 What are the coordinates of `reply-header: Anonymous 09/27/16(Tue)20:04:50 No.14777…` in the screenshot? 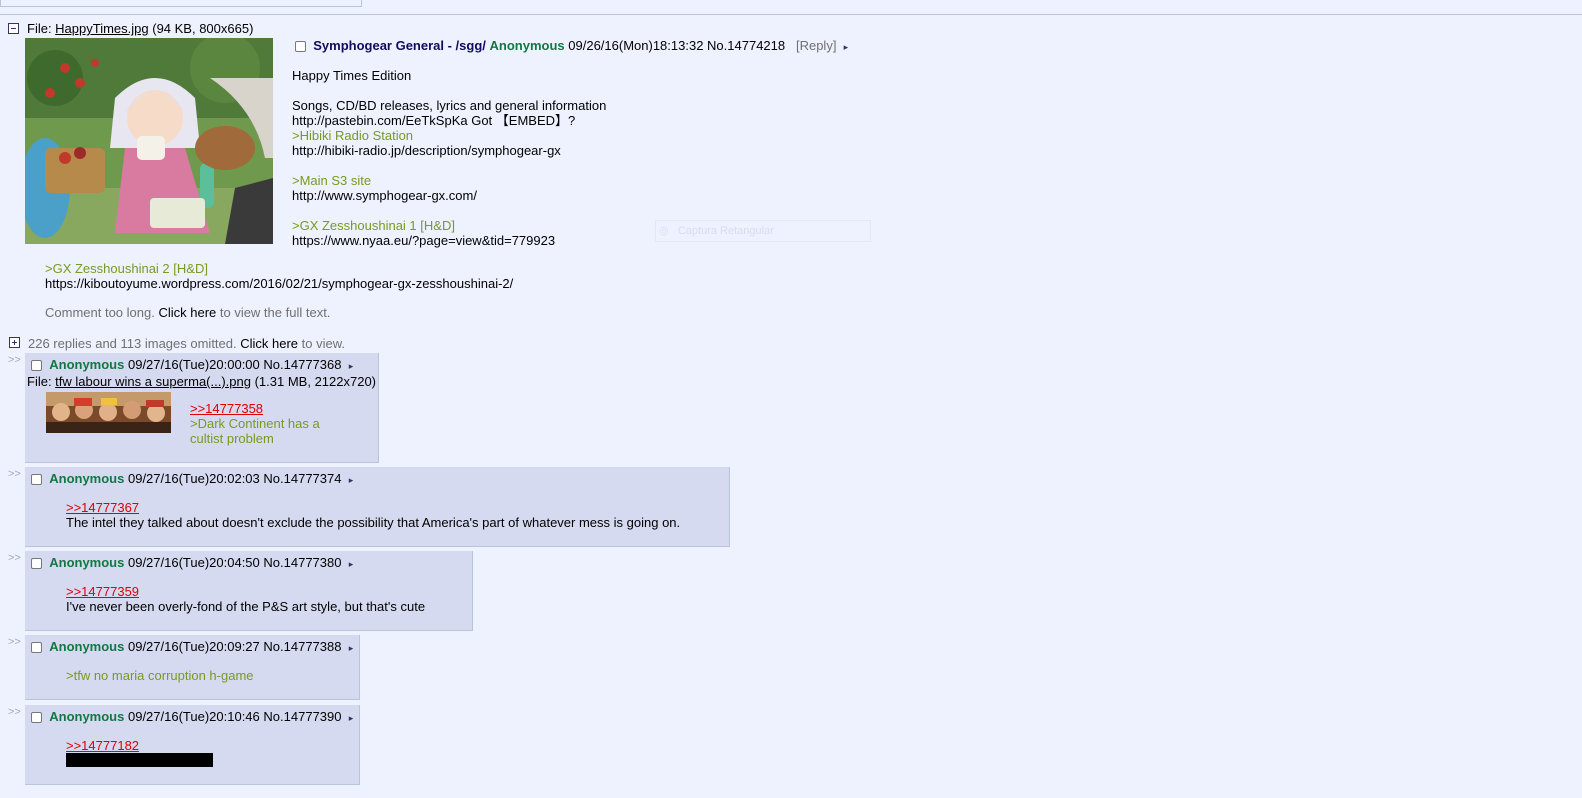 It's located at (192, 562).